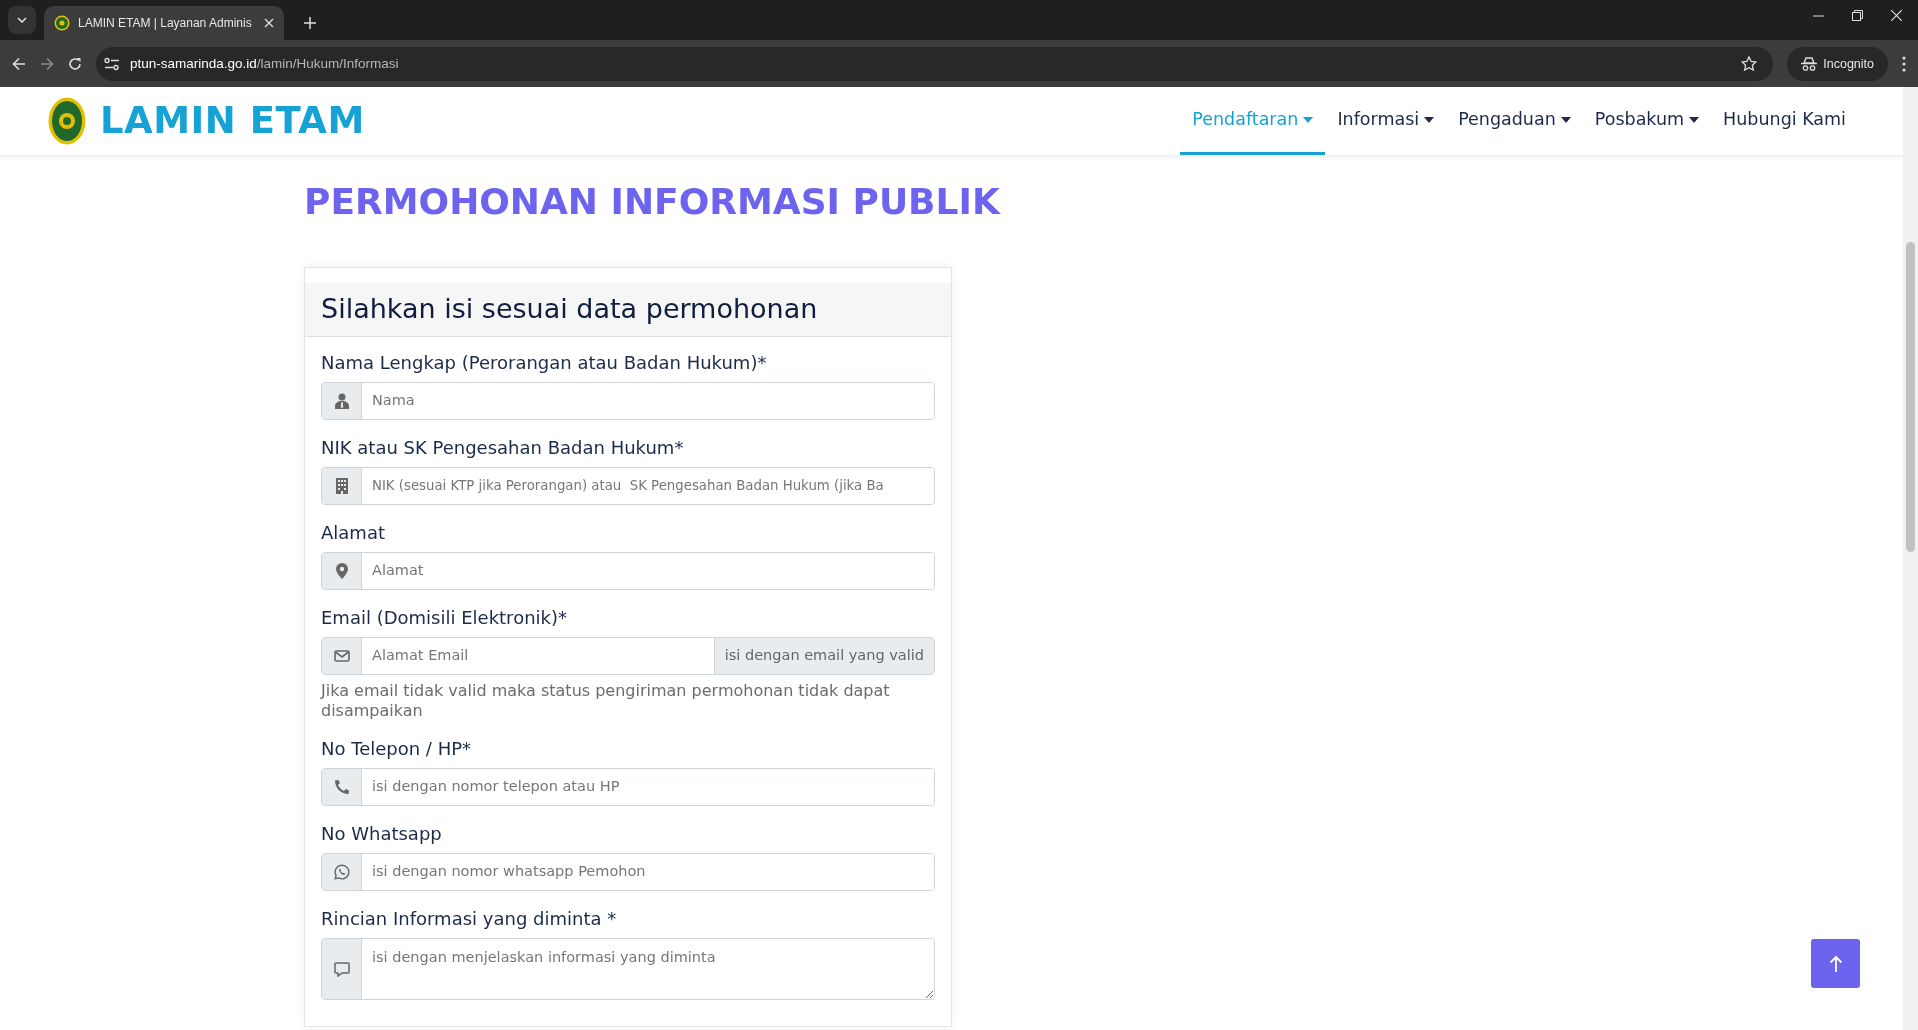 The height and width of the screenshot is (1030, 1918). Describe the element at coordinates (469, 918) in the screenshot. I see `field-label: Rincian Informasi yang diminta *` at that location.